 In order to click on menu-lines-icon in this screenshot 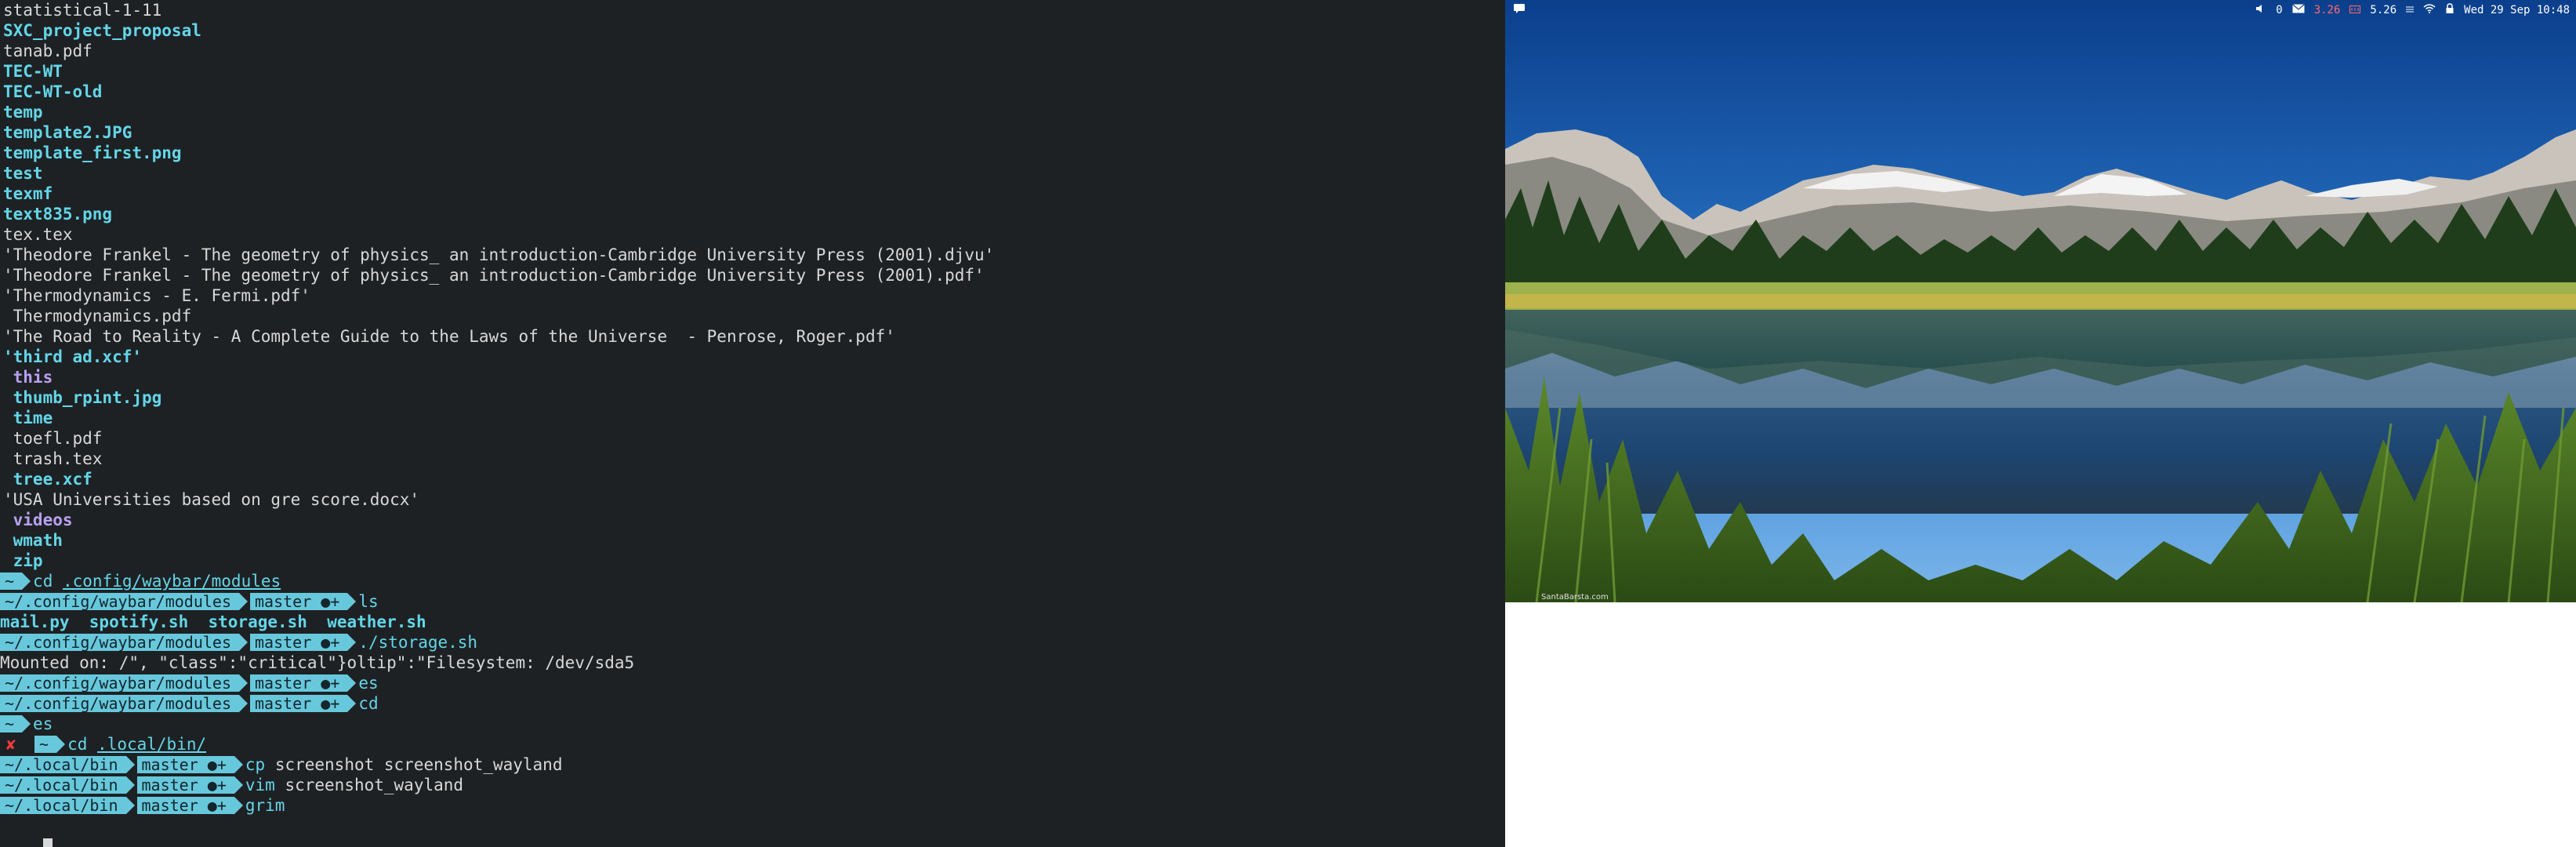, I will do `click(2411, 10)`.